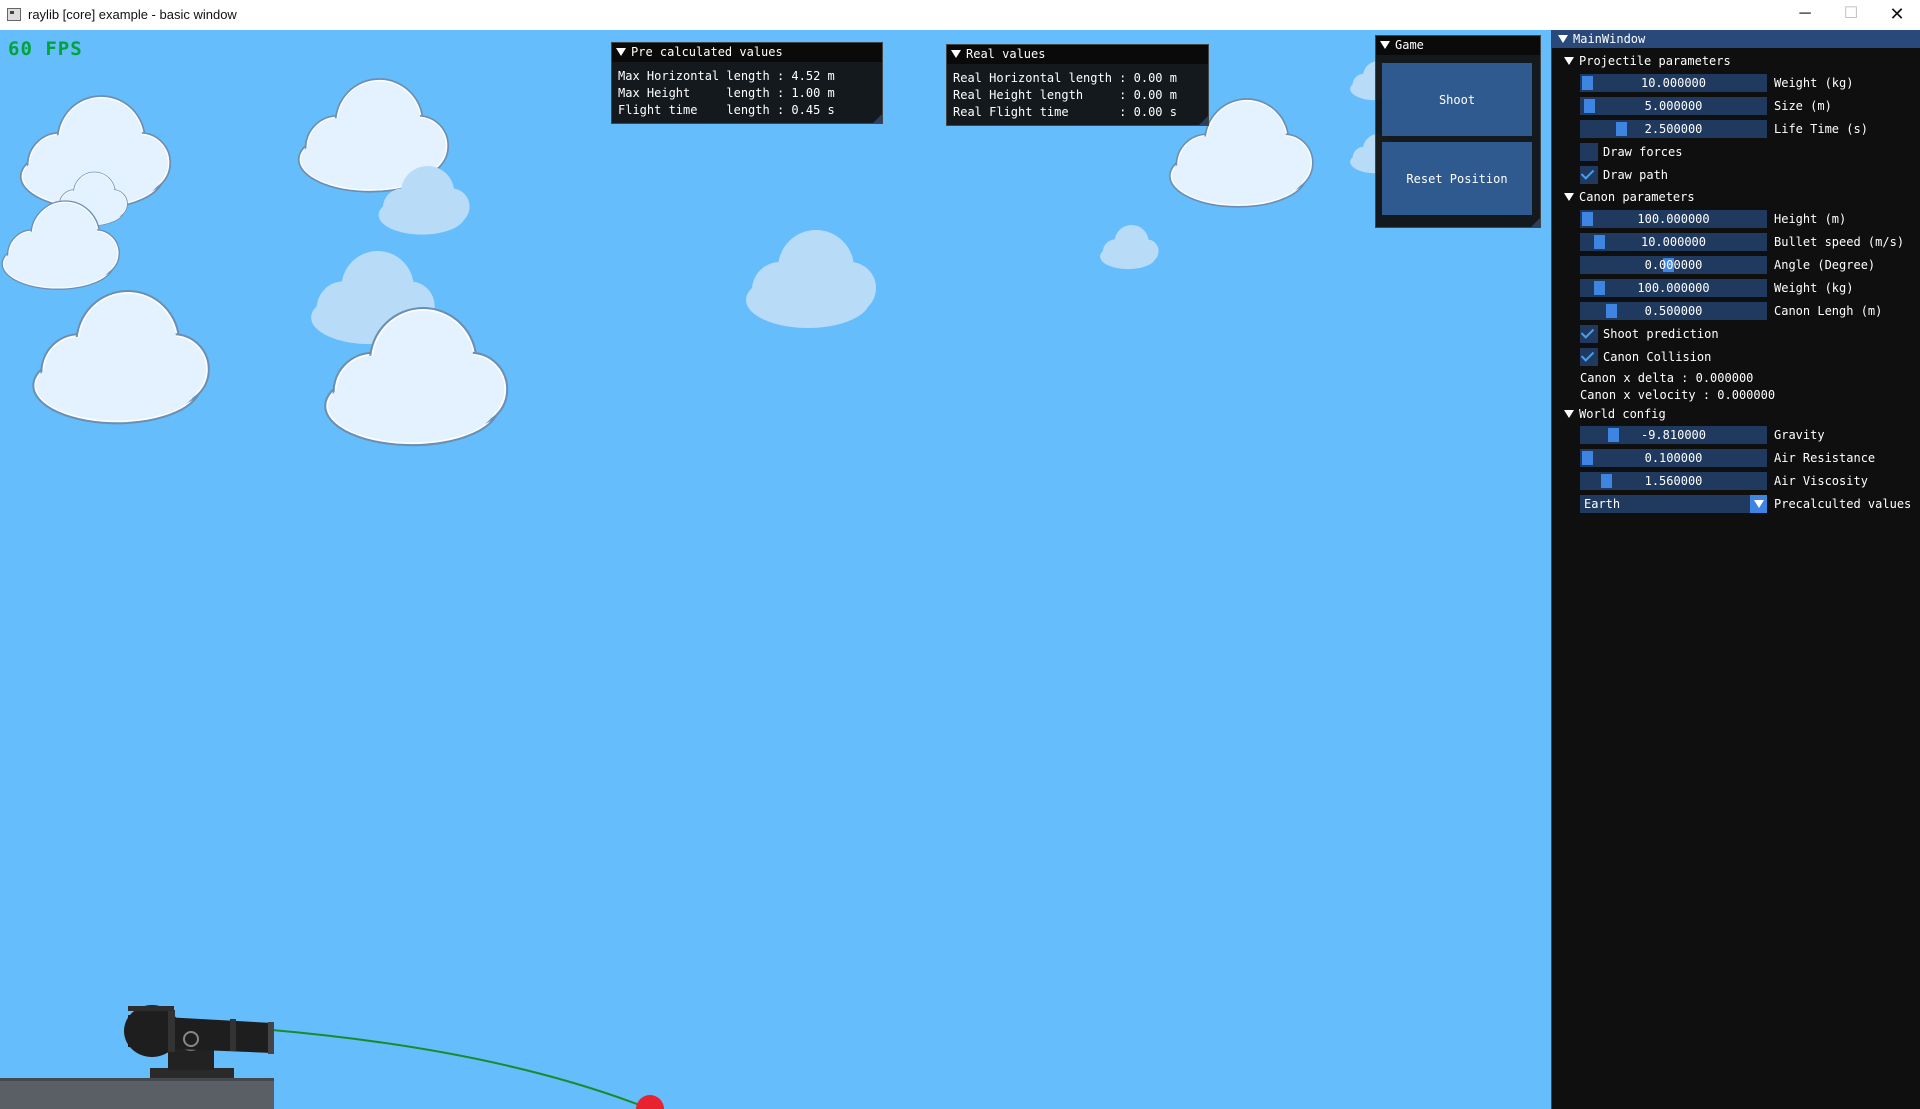  What do you see at coordinates (1615, 414) in the screenshot?
I see `section-world-config: World config` at bounding box center [1615, 414].